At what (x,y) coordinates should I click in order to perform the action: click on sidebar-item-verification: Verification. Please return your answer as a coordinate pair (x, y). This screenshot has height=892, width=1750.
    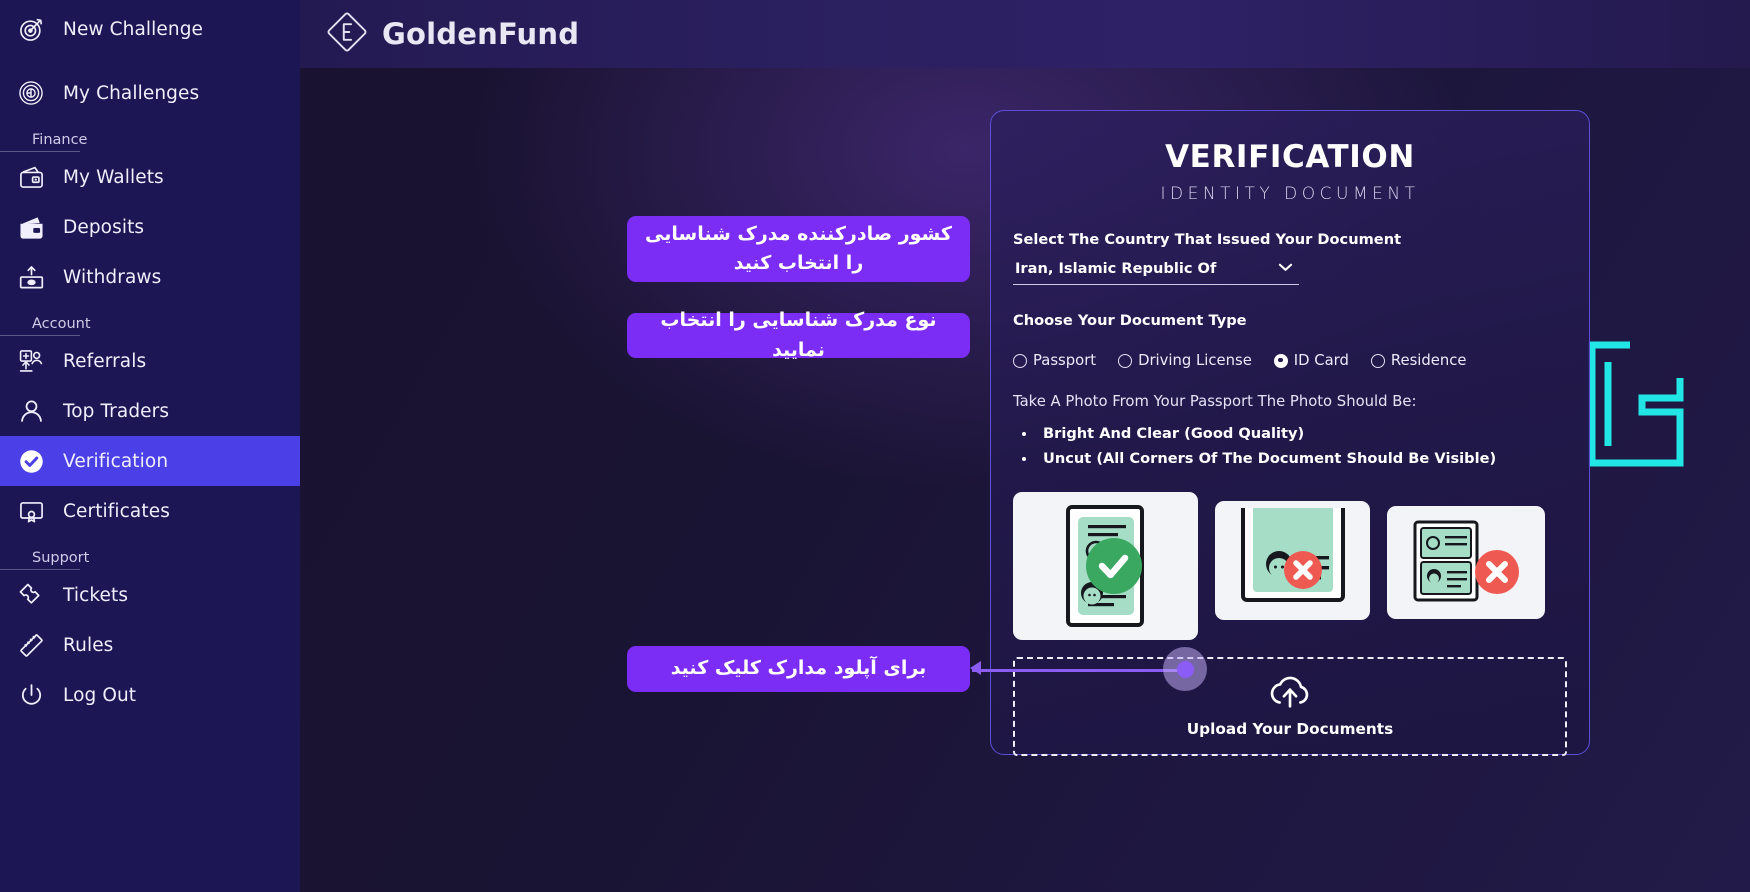
    Looking at the image, I should click on (150, 461).